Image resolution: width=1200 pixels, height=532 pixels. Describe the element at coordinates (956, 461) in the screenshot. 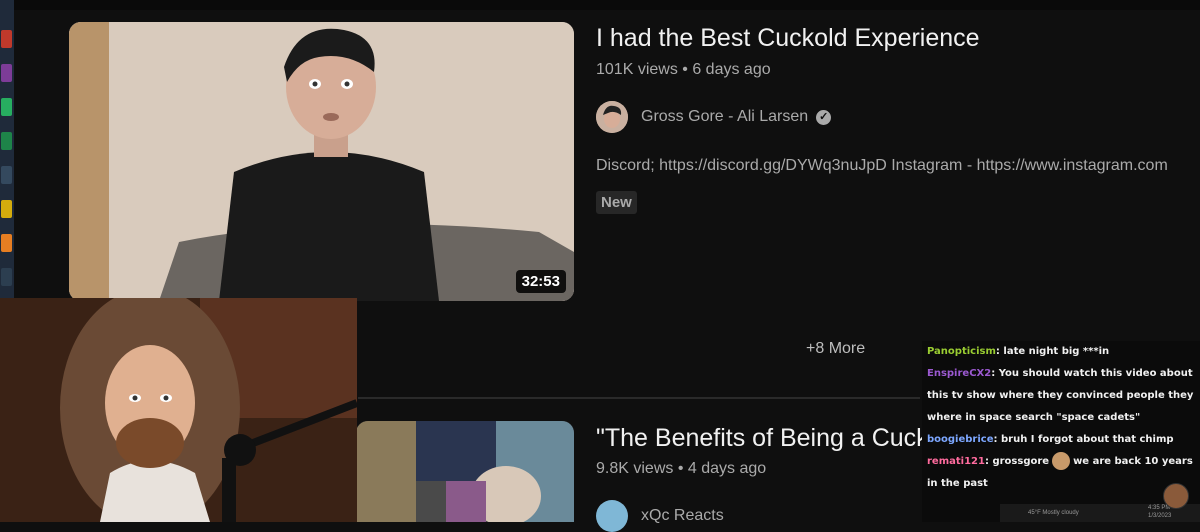

I see `chat-username: remati121` at that location.